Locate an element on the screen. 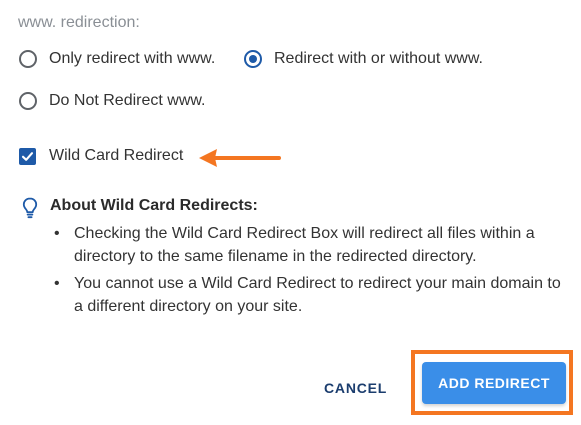 The height and width of the screenshot is (425, 581). www-redirection-label: www. redirection: is located at coordinates (79, 22).